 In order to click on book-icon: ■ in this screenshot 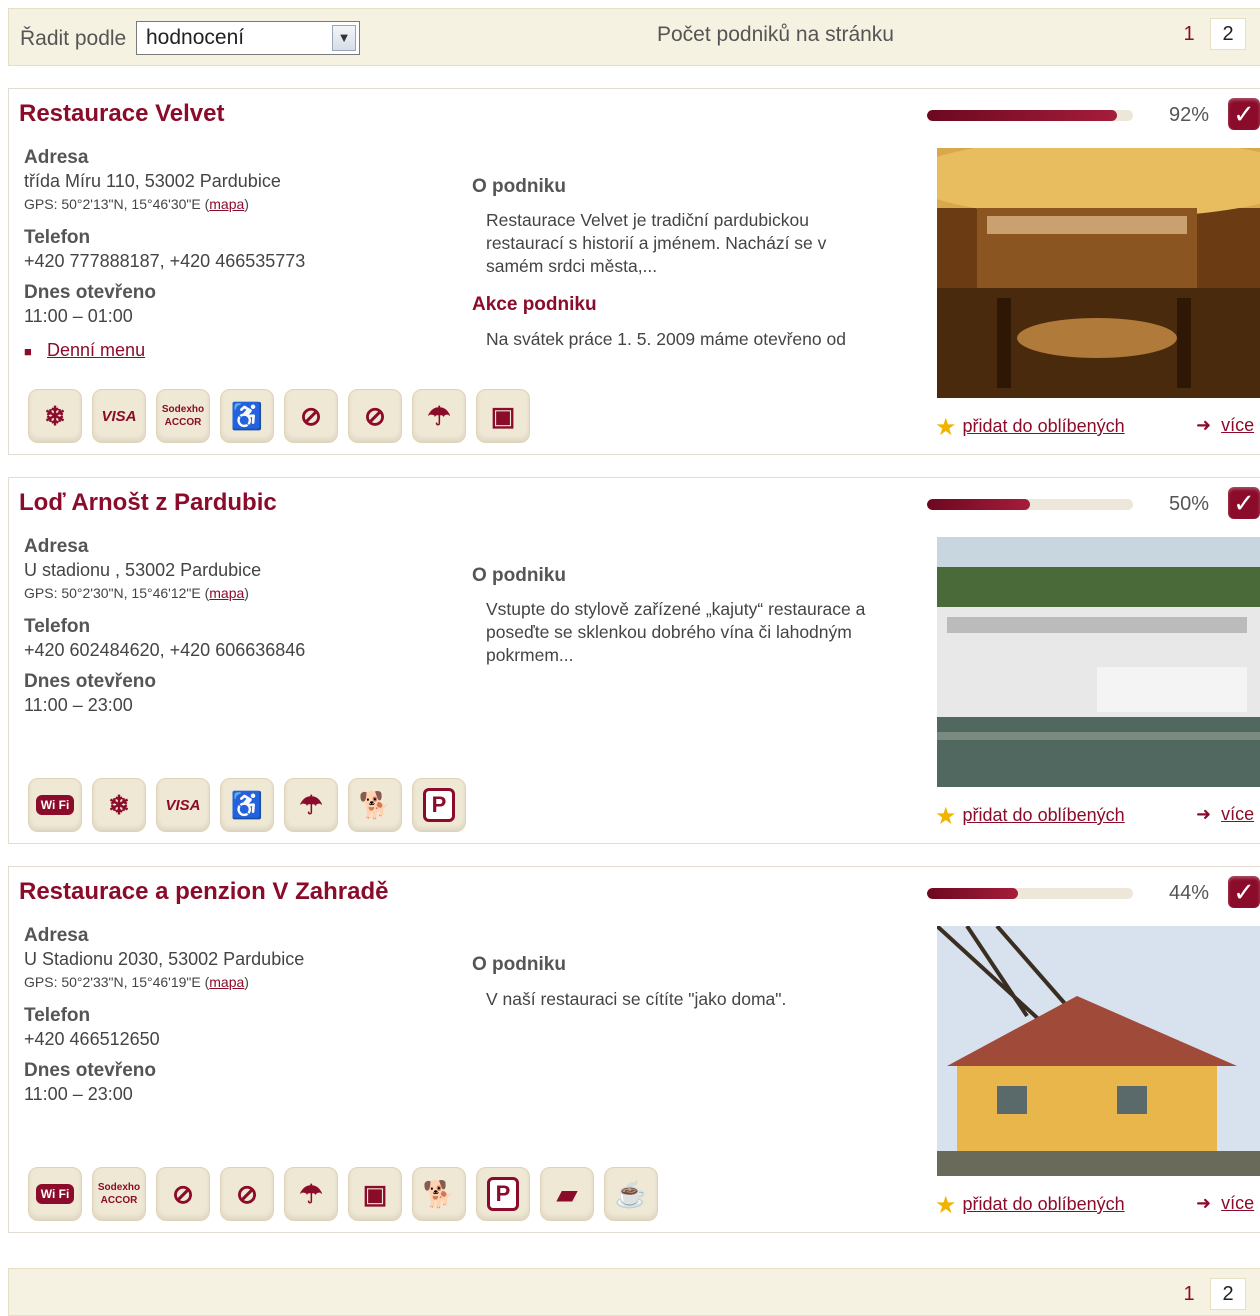, I will do `click(28, 351)`.